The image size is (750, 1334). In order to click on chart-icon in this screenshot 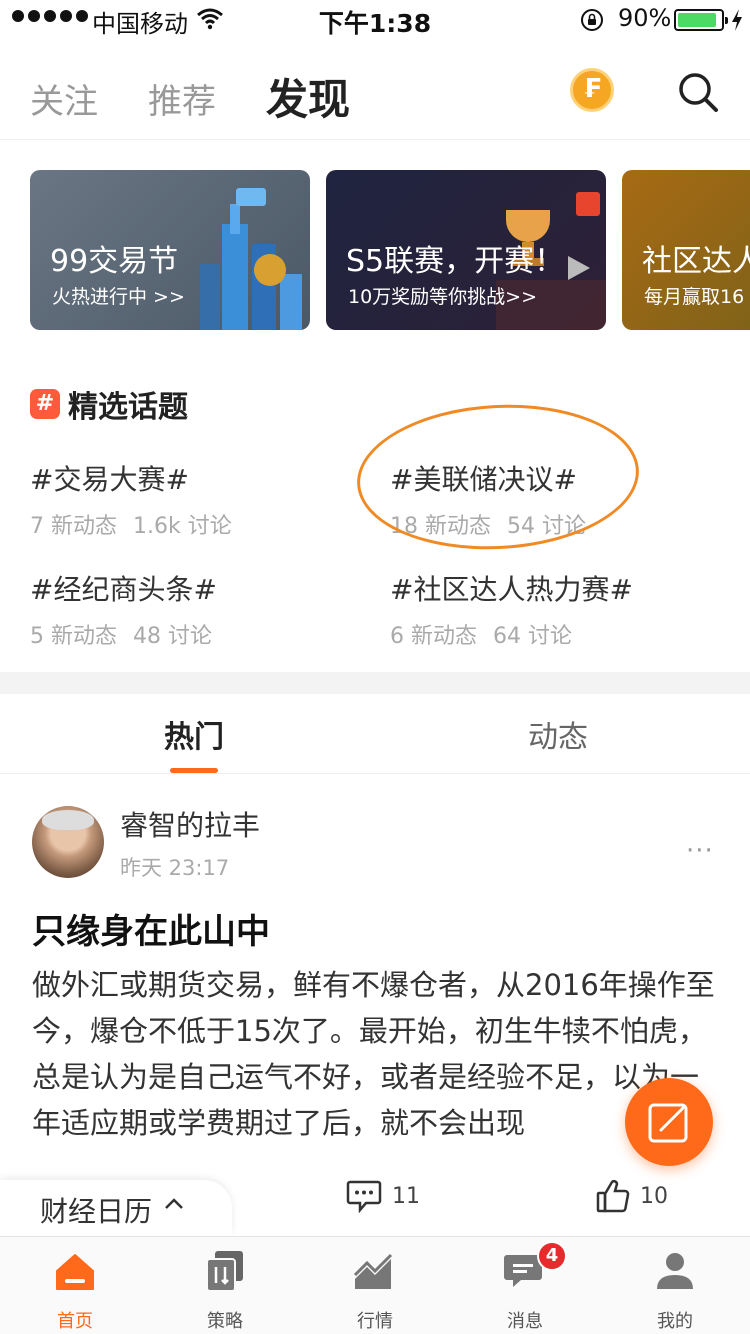, I will do `click(373, 1271)`.